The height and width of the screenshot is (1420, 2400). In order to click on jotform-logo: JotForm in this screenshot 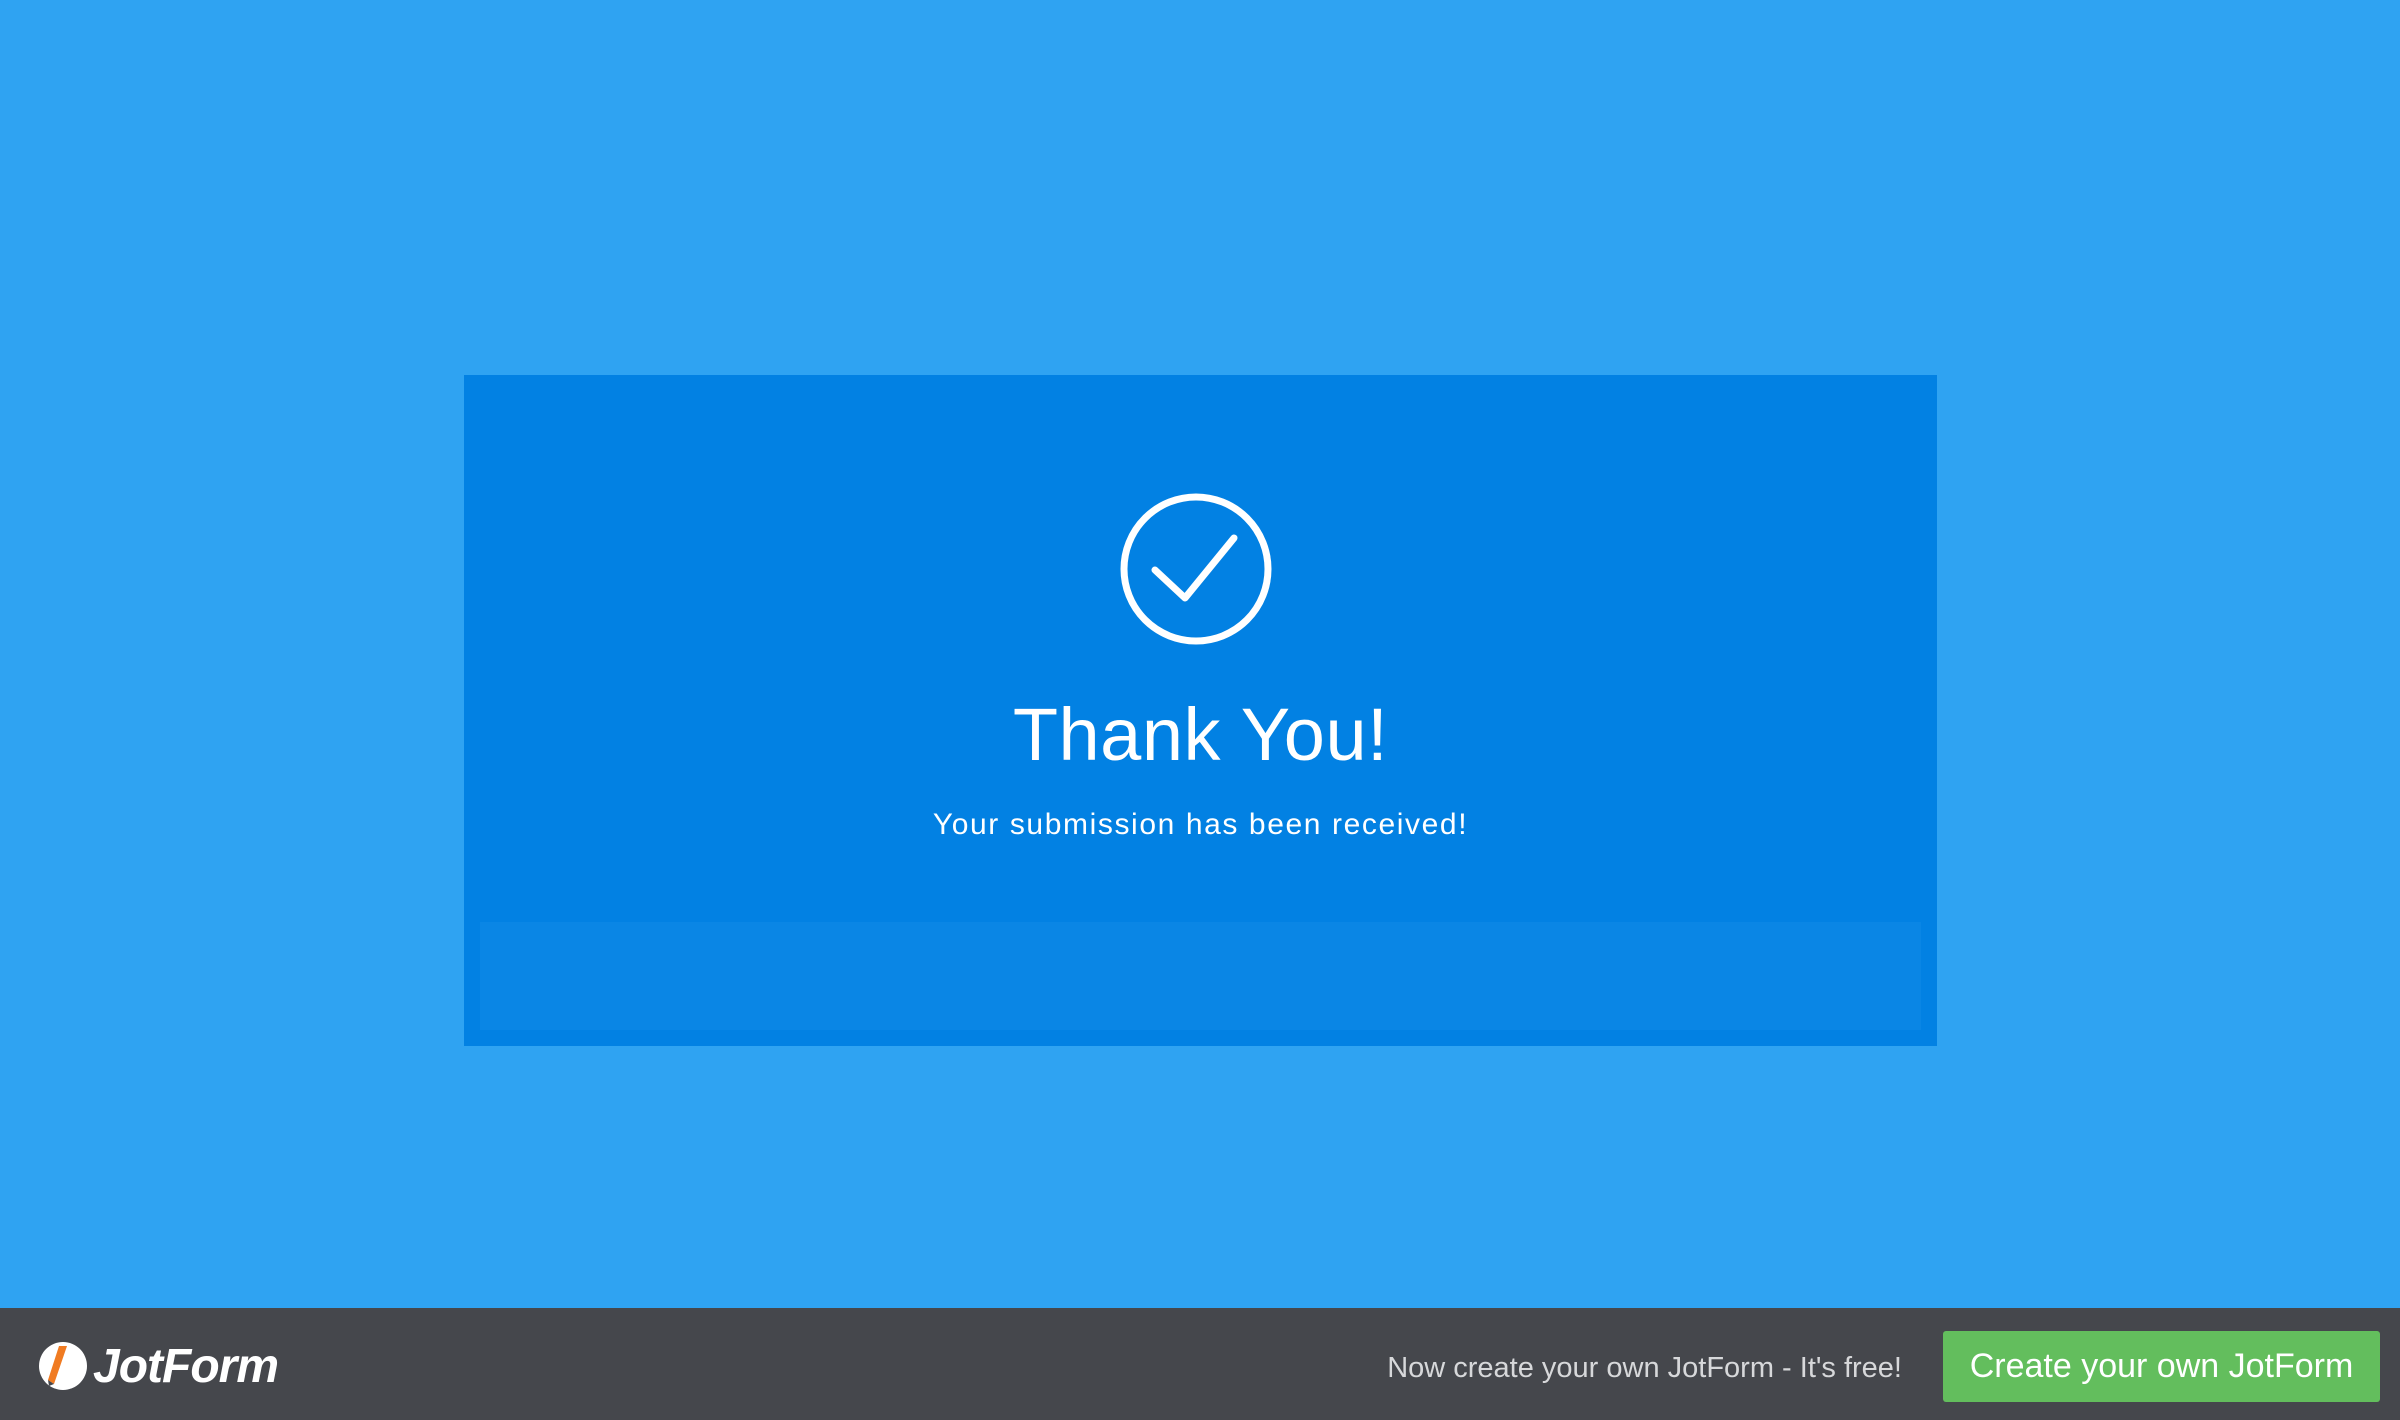, I will do `click(158, 1366)`.